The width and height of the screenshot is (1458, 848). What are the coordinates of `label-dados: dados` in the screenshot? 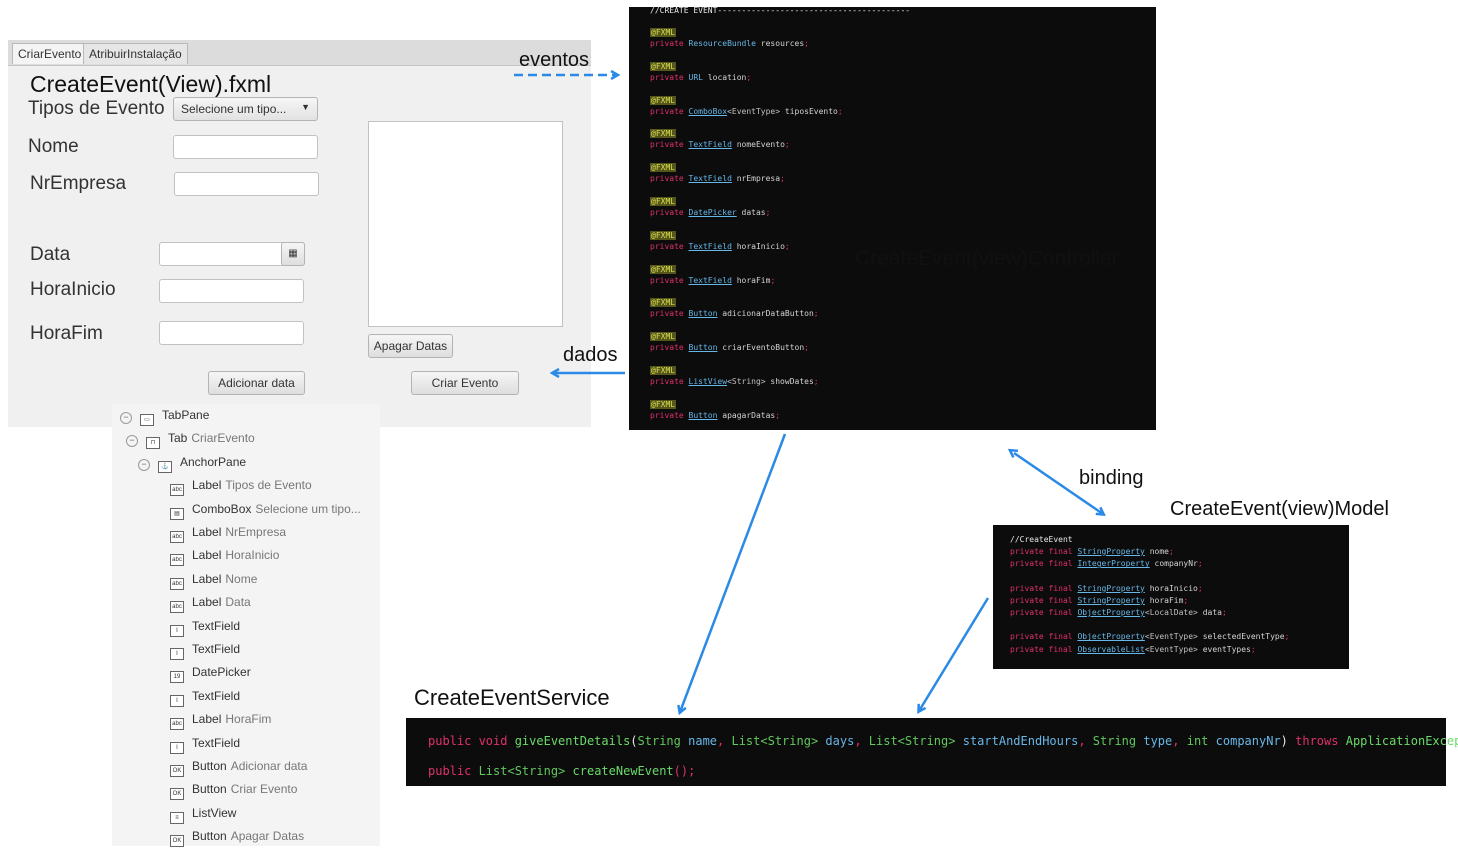 It's located at (590, 355).